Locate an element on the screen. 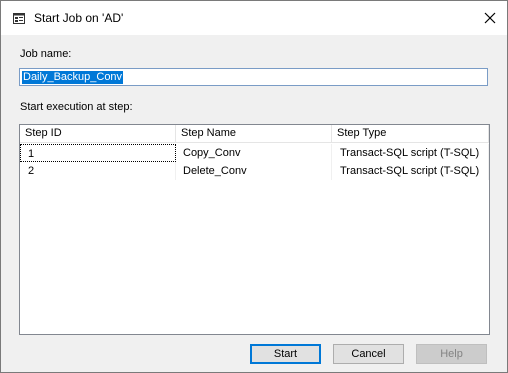  step-name-cell: Copy_Conv is located at coordinates (254, 153).